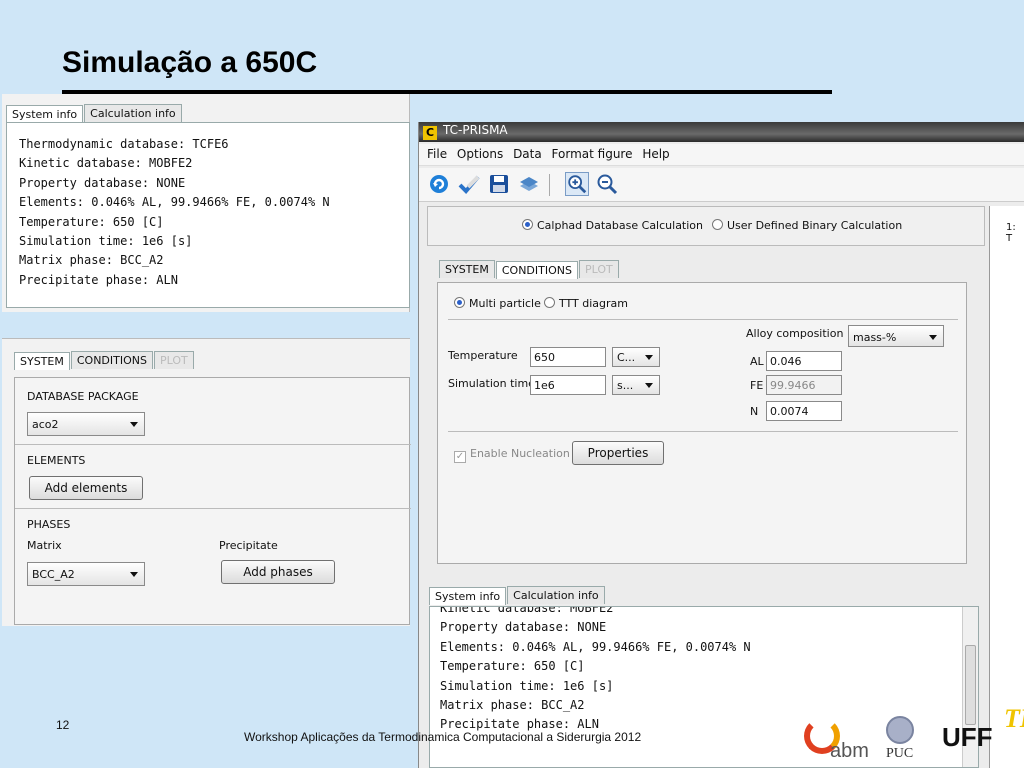 This screenshot has height=768, width=1024. I want to click on info-line: Matrix phase: BCC_A2, so click(512, 705).